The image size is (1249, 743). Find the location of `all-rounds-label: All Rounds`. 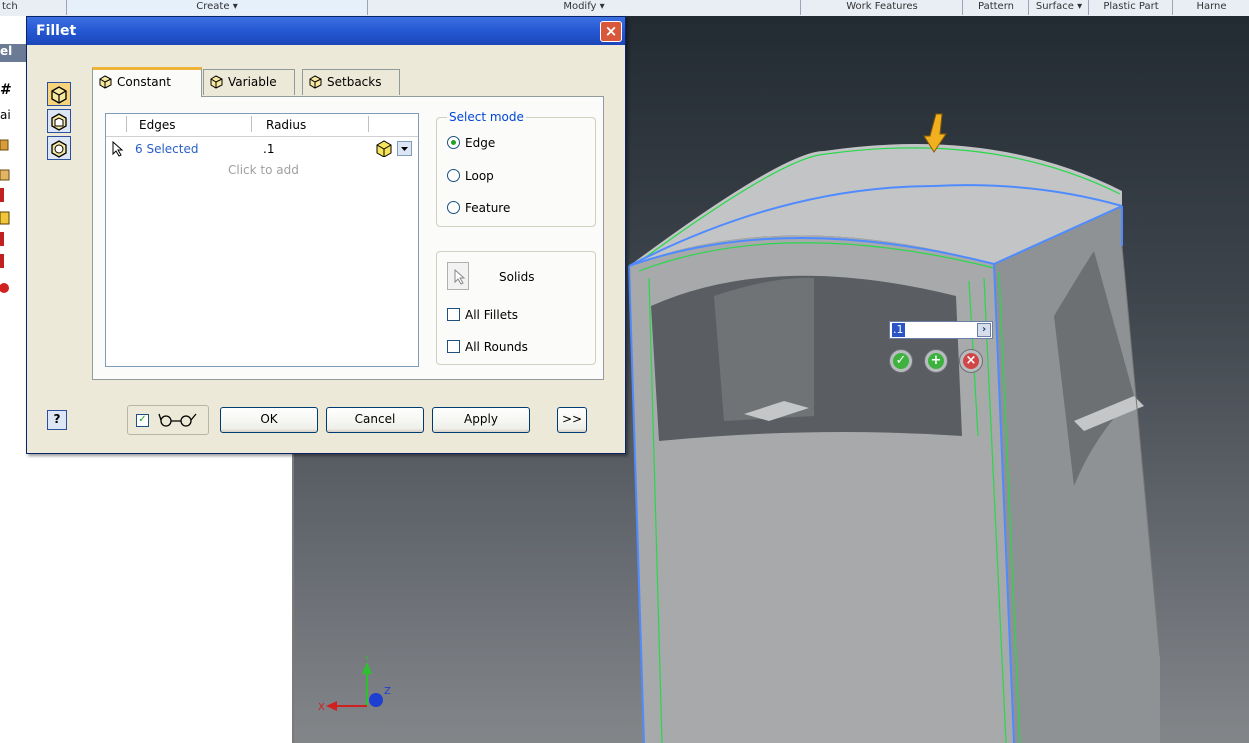

all-rounds-label: All Rounds is located at coordinates (496, 347).